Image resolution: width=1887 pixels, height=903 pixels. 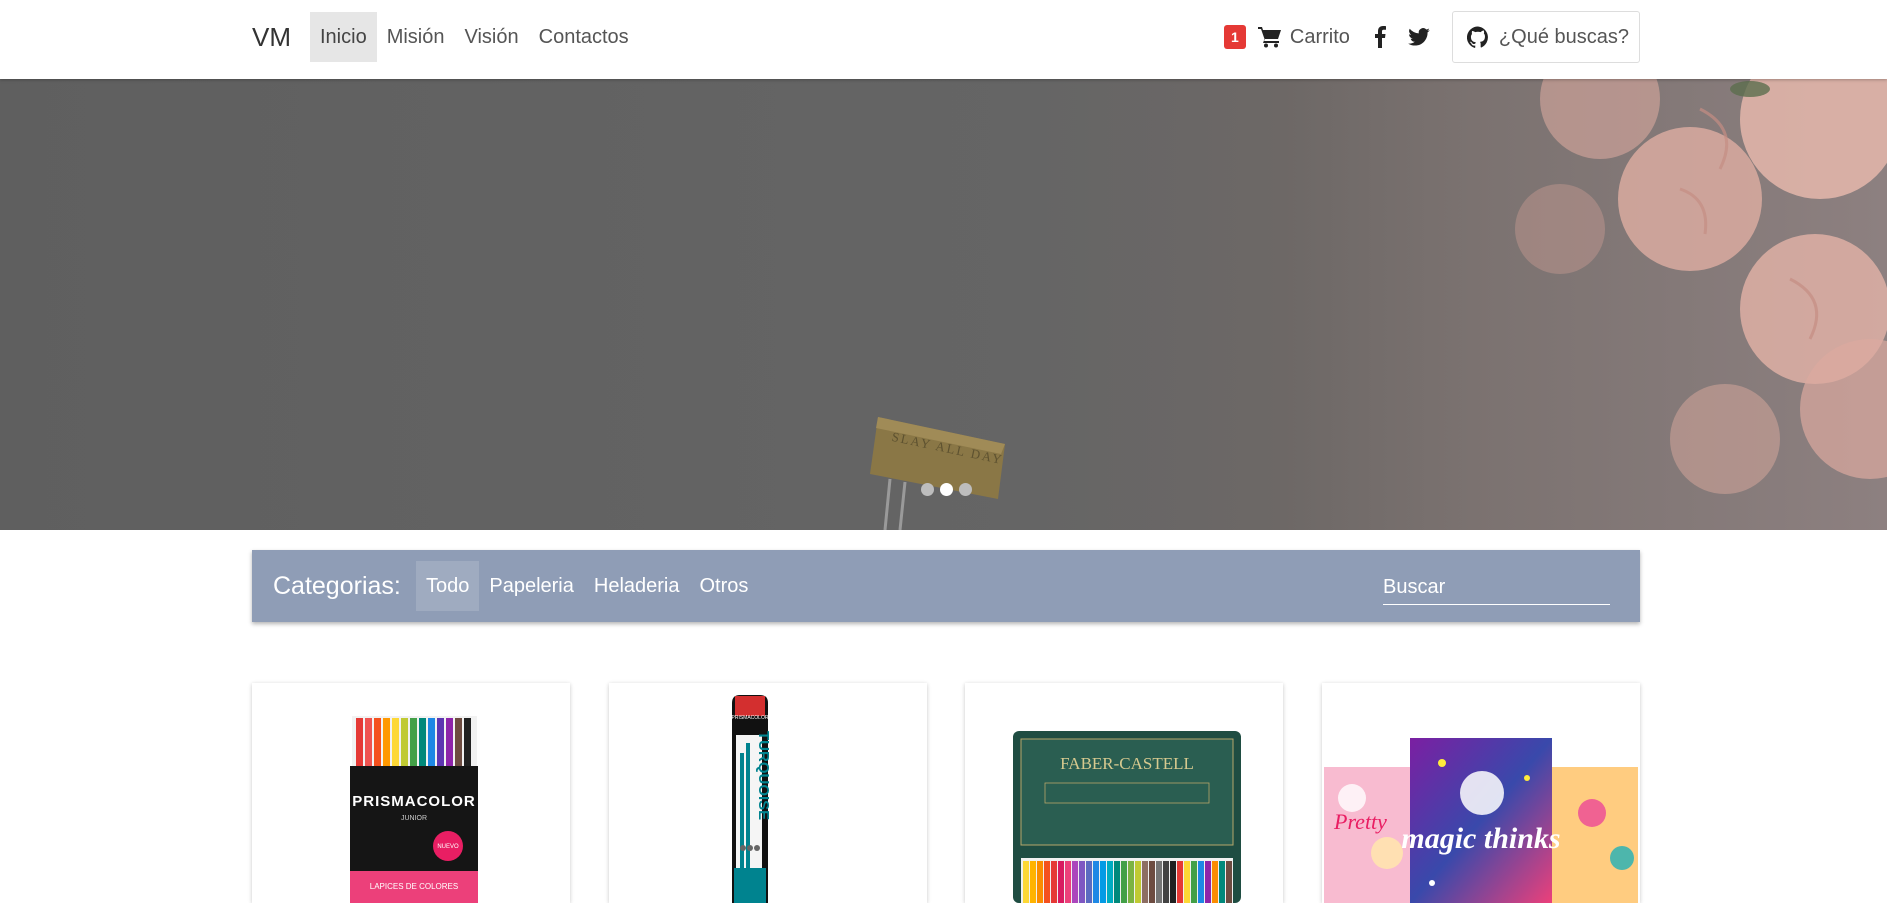 I want to click on nav-link-contactos: Contactos, so click(x=584, y=37).